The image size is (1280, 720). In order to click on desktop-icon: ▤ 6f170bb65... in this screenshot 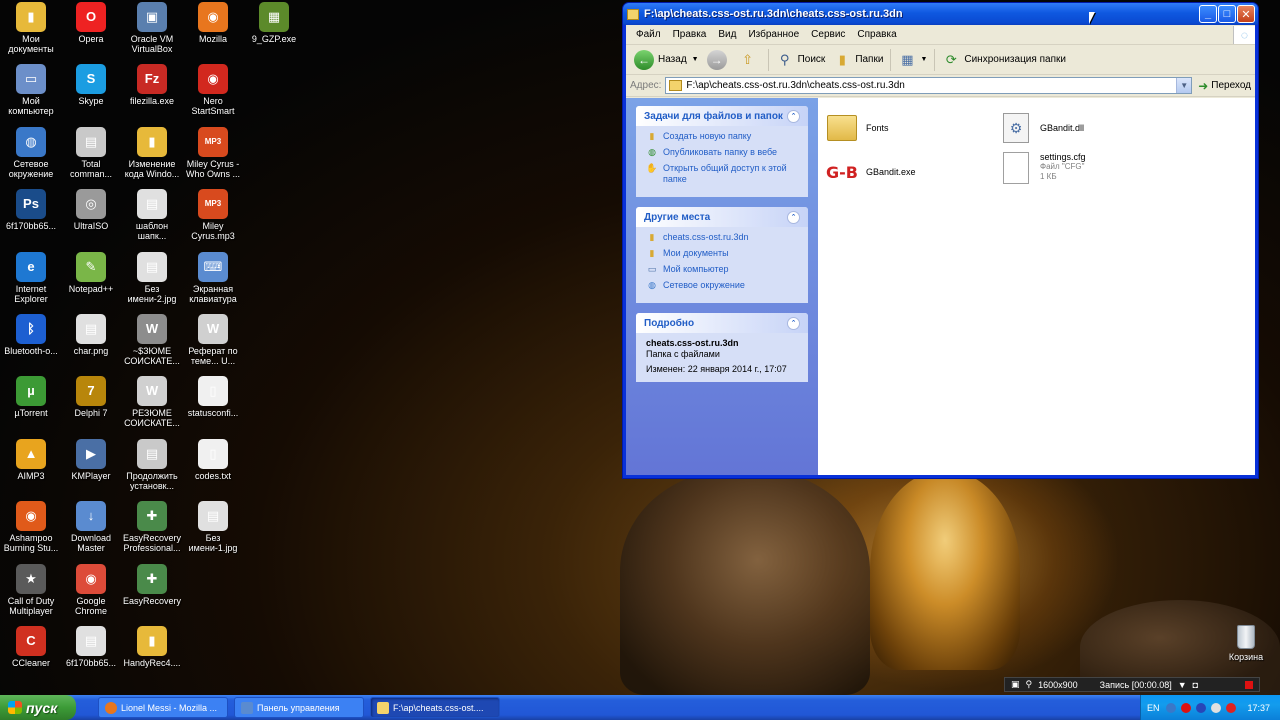, I will do `click(91, 647)`.